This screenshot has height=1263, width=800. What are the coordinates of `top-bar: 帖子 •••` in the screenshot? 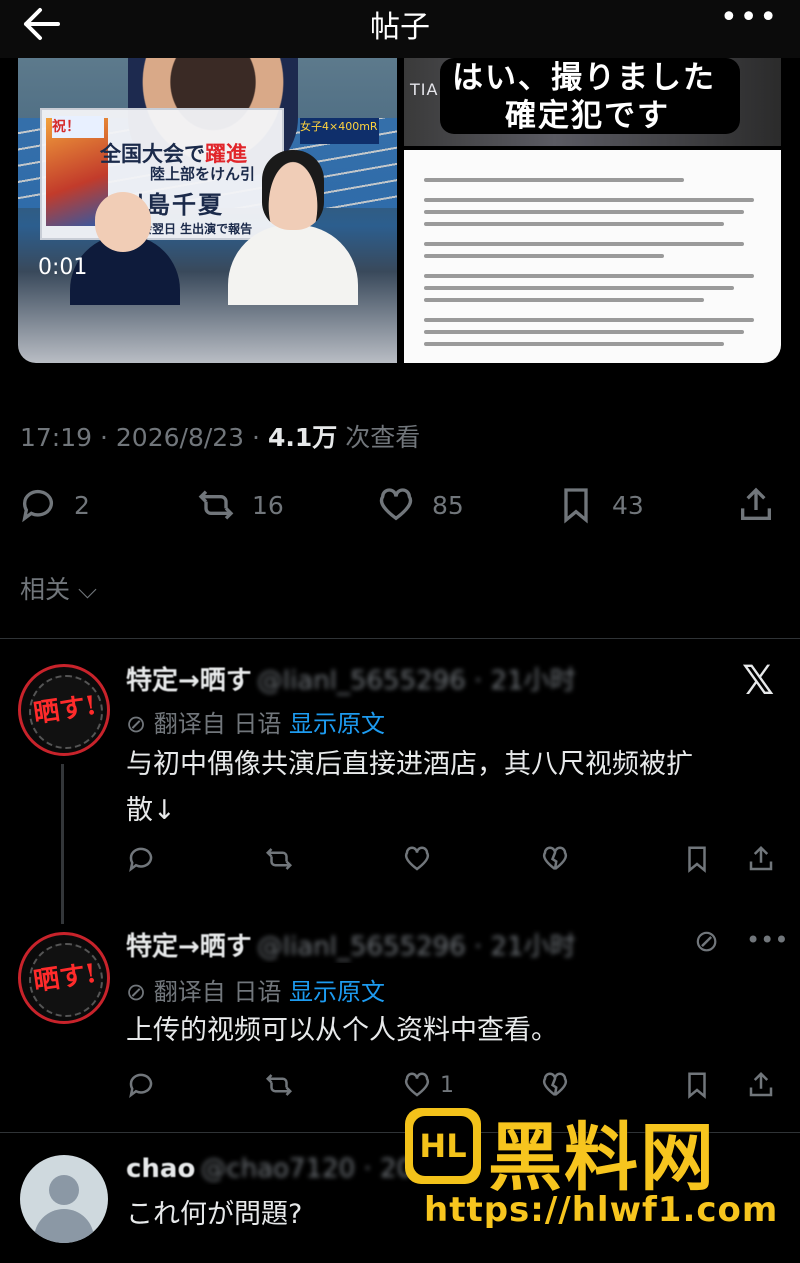 It's located at (400, 29).